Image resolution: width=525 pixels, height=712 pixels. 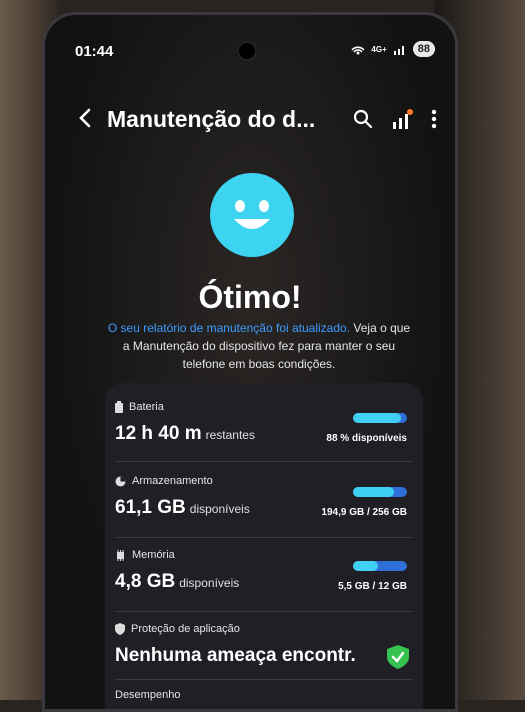 I want to click on status-time: 01:44, so click(x=94, y=51).